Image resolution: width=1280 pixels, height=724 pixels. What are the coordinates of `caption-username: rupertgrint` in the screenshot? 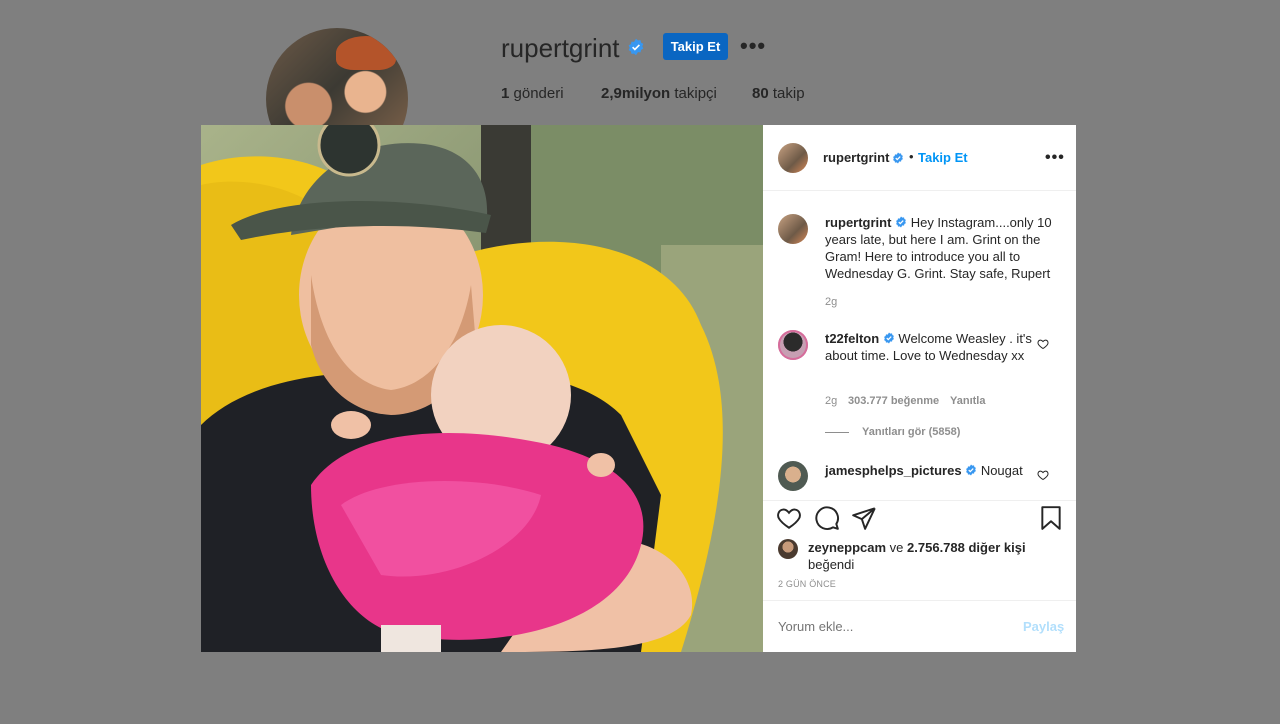 It's located at (858, 222).